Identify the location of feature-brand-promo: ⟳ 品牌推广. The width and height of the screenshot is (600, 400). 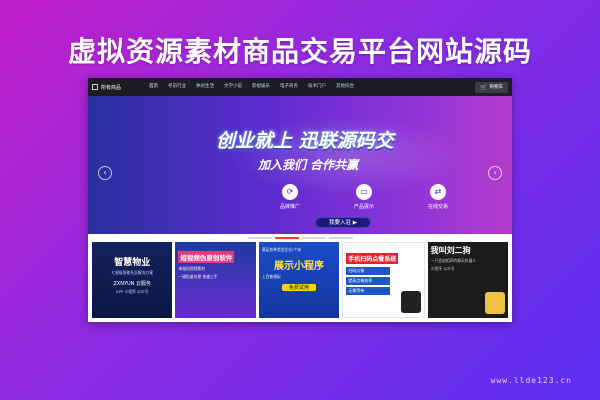
(290, 197).